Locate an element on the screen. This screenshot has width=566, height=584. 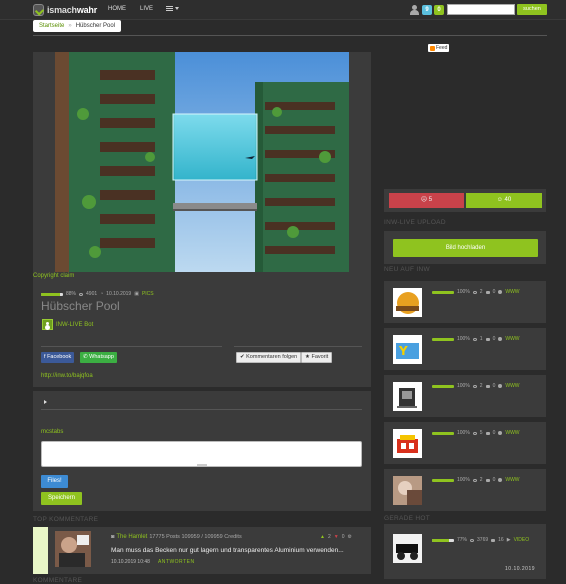
resize-grip-icon is located at coordinates (202, 465).